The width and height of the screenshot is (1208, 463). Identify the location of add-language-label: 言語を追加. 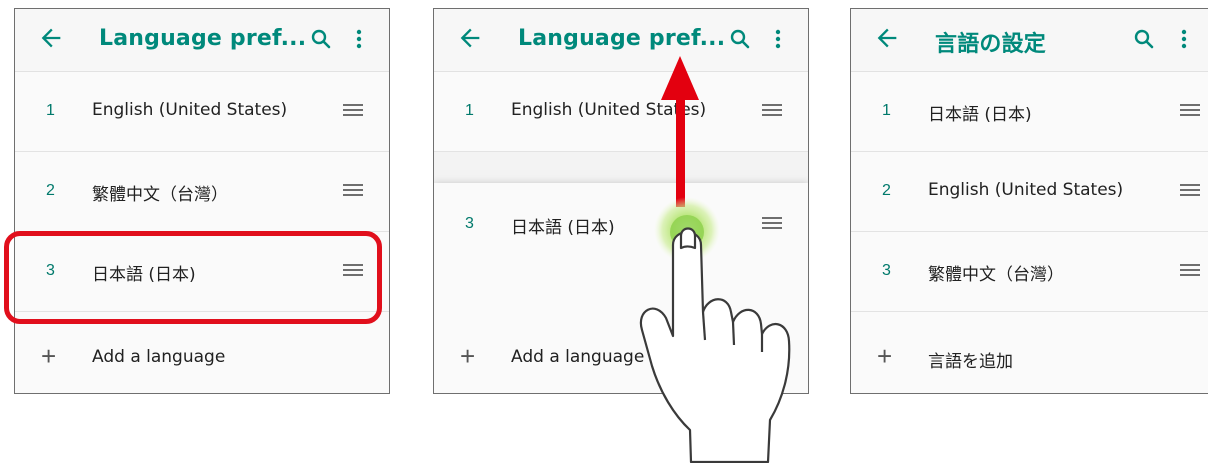
(970, 362).